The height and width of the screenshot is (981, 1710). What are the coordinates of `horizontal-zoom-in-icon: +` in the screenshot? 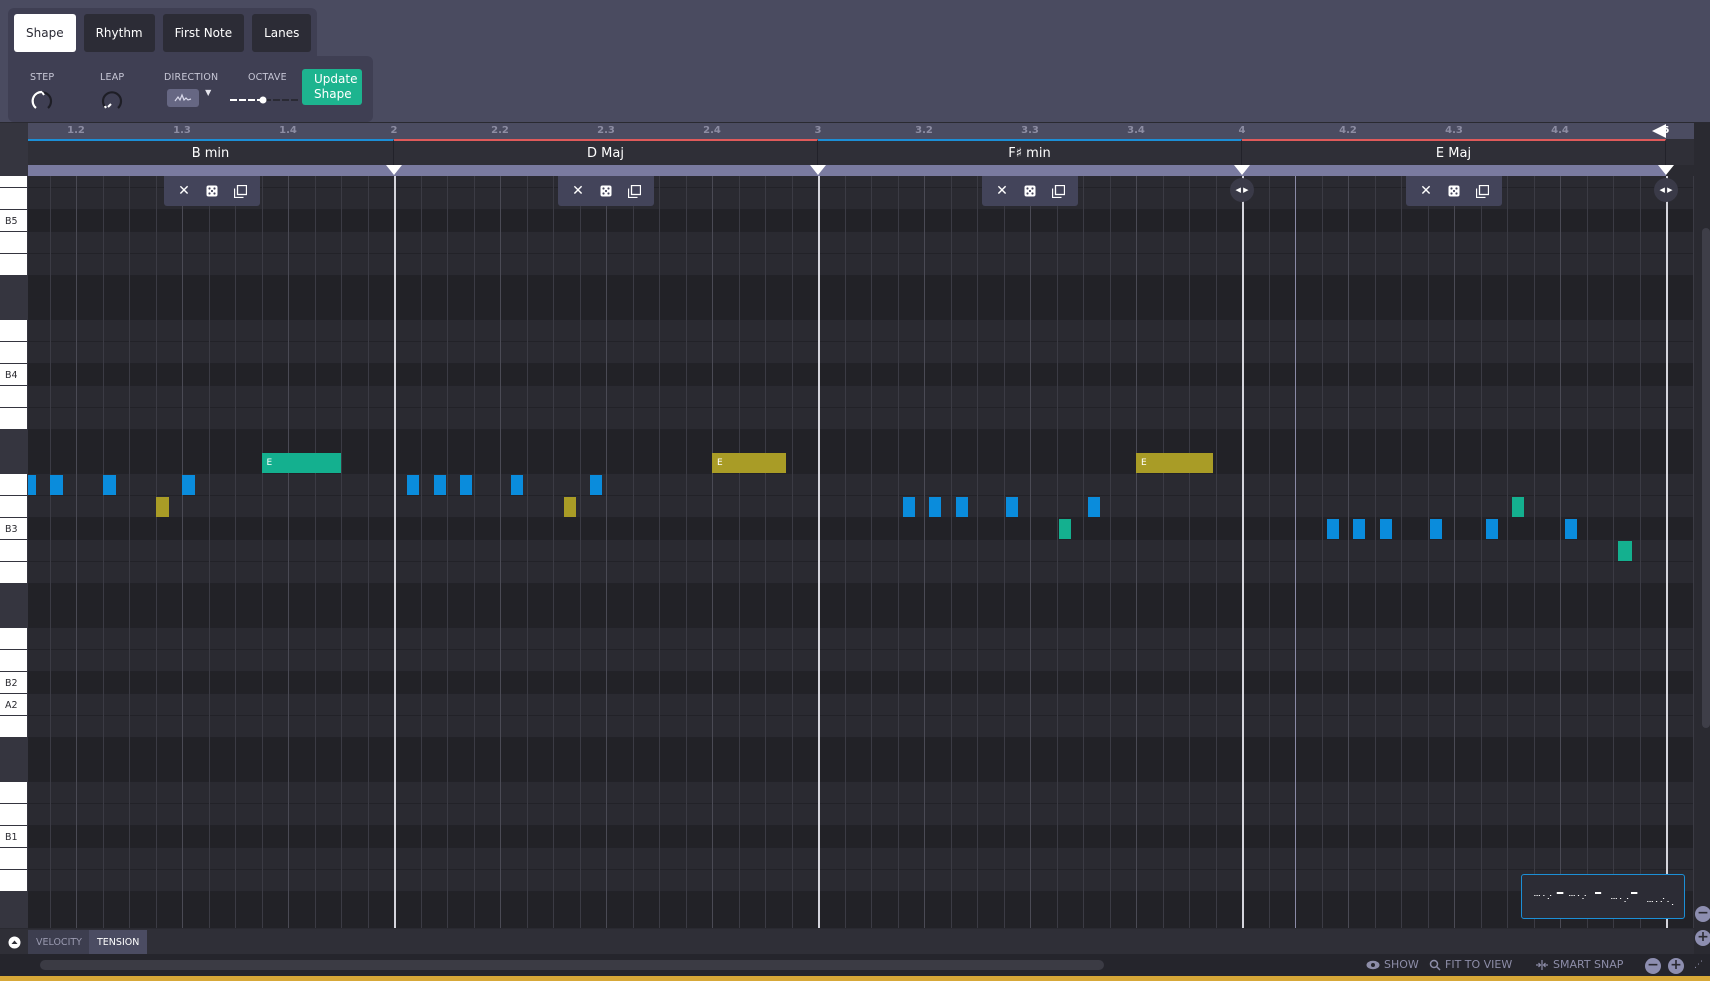 It's located at (1676, 966).